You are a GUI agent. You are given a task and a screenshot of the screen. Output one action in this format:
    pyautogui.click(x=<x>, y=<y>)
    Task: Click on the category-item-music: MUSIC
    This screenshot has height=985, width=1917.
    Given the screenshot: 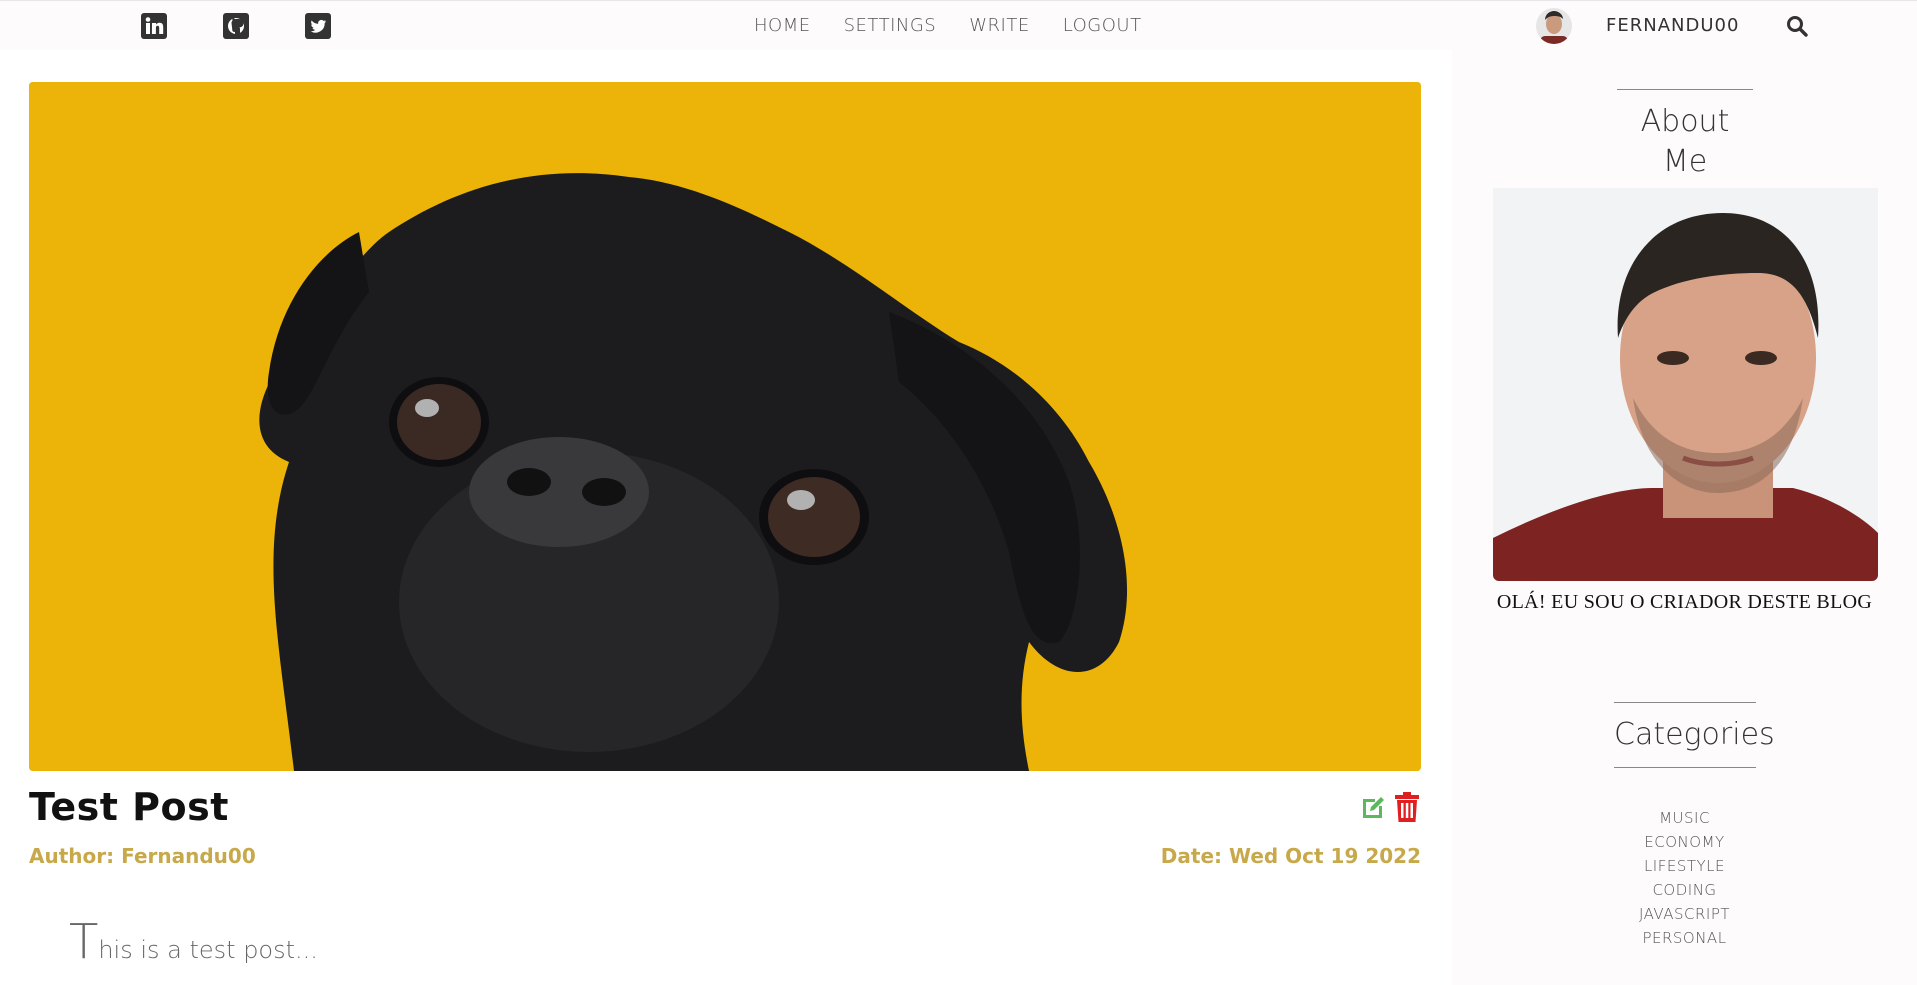 What is the action you would take?
    pyautogui.click(x=1684, y=818)
    